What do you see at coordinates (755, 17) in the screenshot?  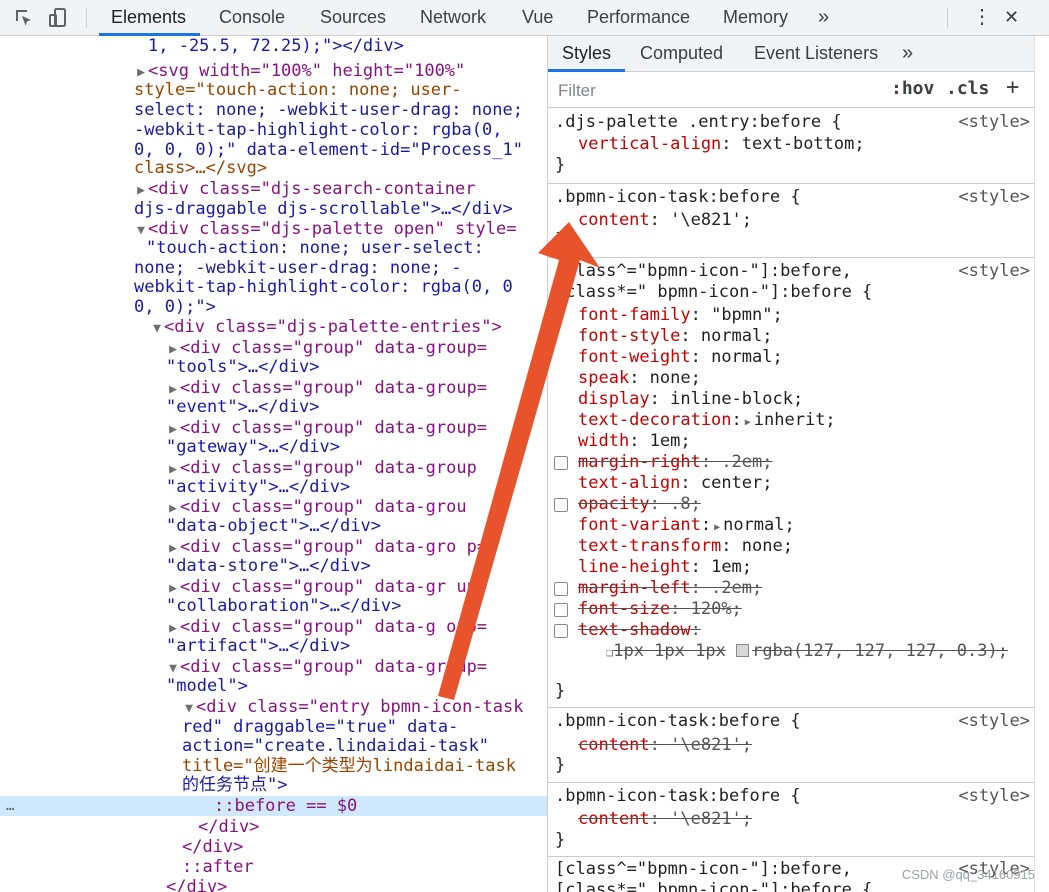 I see `tab-memory: Memory` at bounding box center [755, 17].